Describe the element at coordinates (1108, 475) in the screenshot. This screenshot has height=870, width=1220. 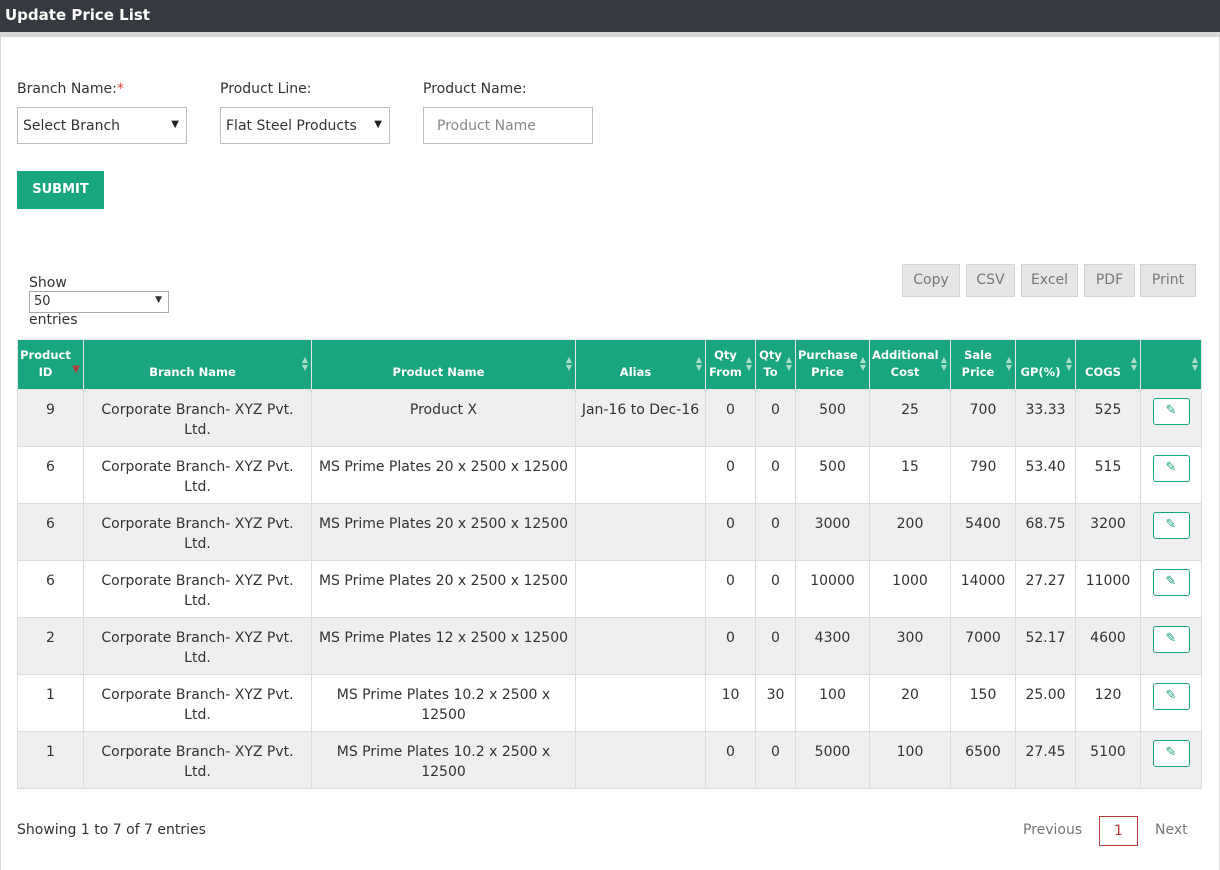
I see `cell-cogs: 515` at that location.